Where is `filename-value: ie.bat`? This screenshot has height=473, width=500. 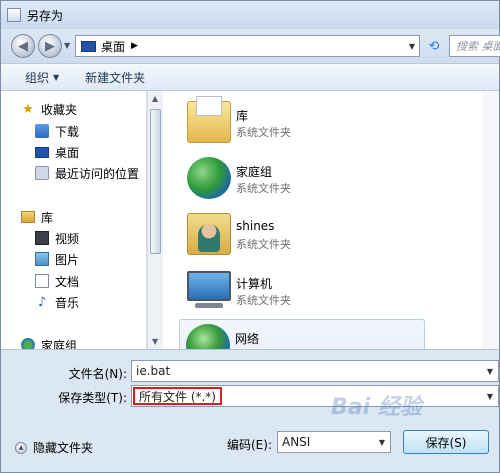 filename-value: ie.bat is located at coordinates (153, 371).